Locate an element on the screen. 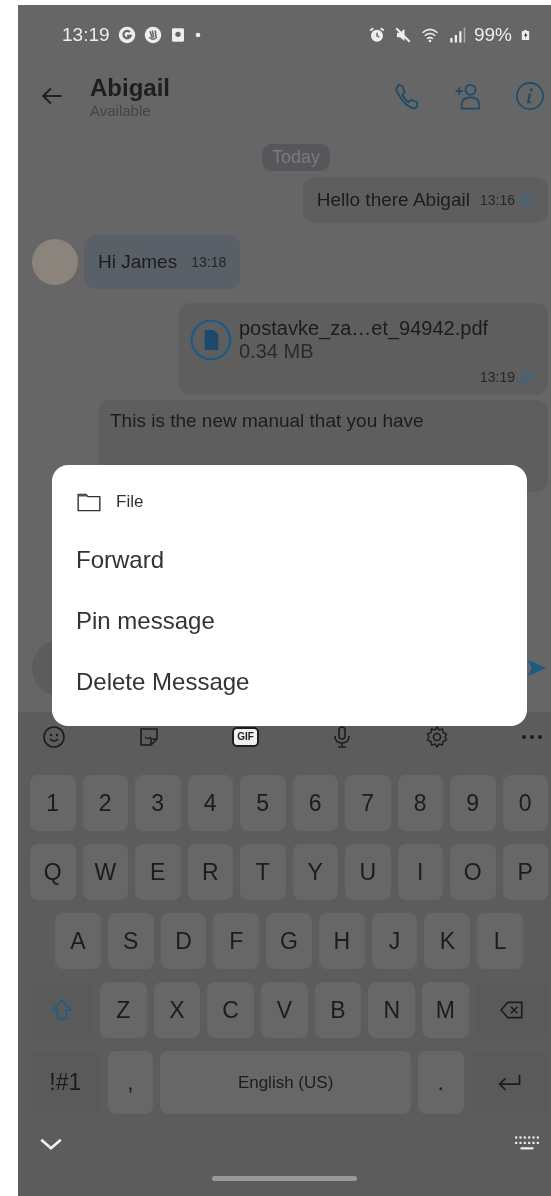 Image resolution: width=551 pixels, height=1196 pixels. alarm-icon is located at coordinates (376, 35).